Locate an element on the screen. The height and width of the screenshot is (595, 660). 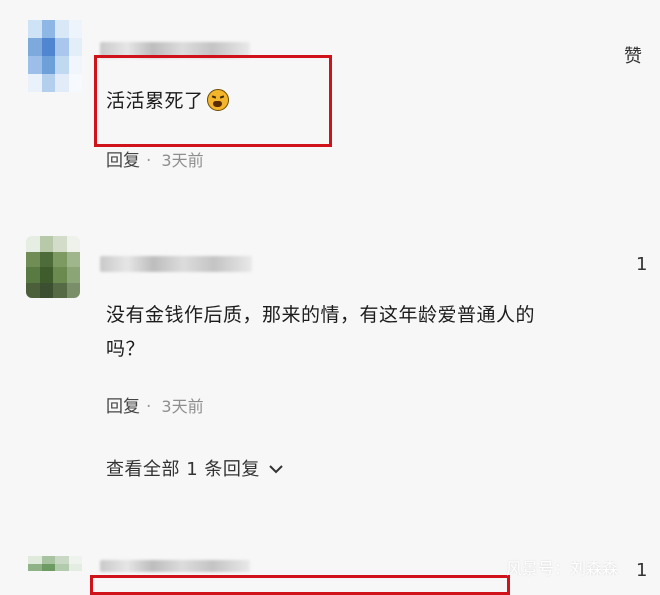
highlight-box is located at coordinates (300, 585).